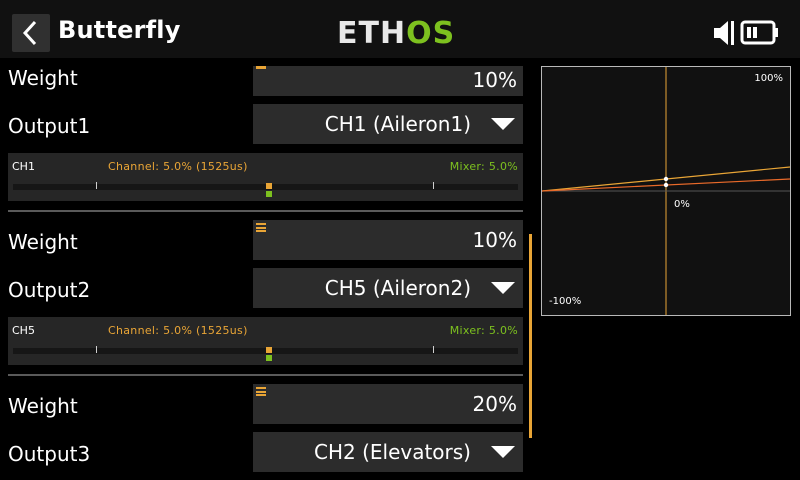 The width and height of the screenshot is (800, 480). What do you see at coordinates (388, 452) in the screenshot?
I see `output-select-3: CH2 (Elevators)` at bounding box center [388, 452].